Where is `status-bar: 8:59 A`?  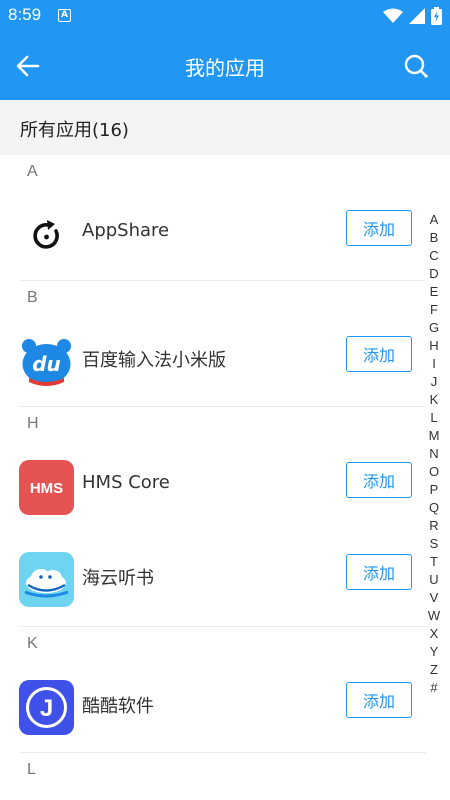 status-bar: 8:59 A is located at coordinates (225, 16).